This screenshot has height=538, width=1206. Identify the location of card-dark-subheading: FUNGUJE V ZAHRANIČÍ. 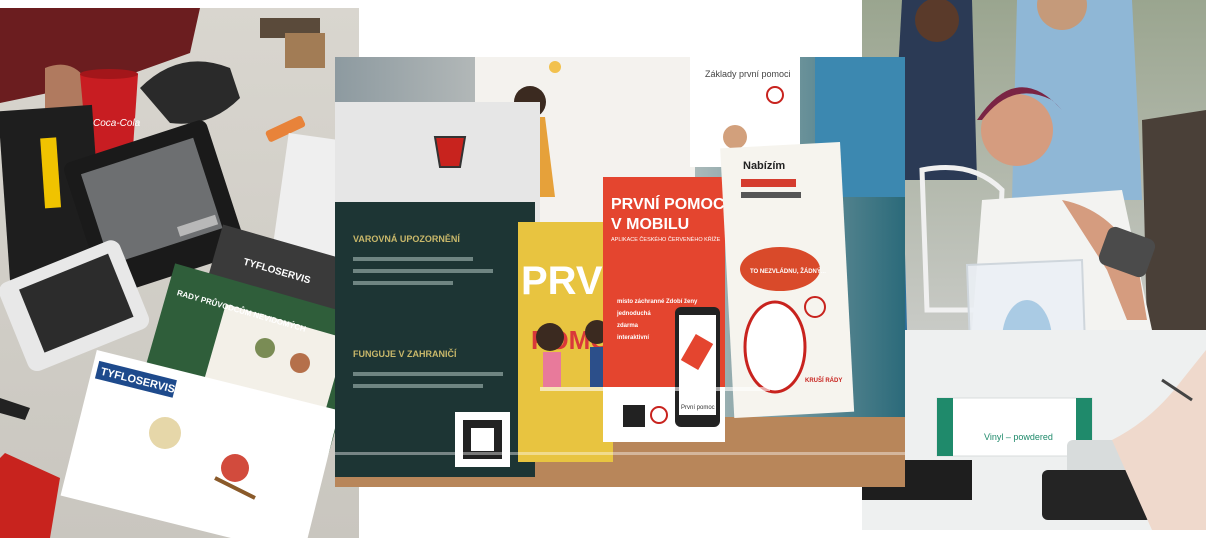
(405, 353).